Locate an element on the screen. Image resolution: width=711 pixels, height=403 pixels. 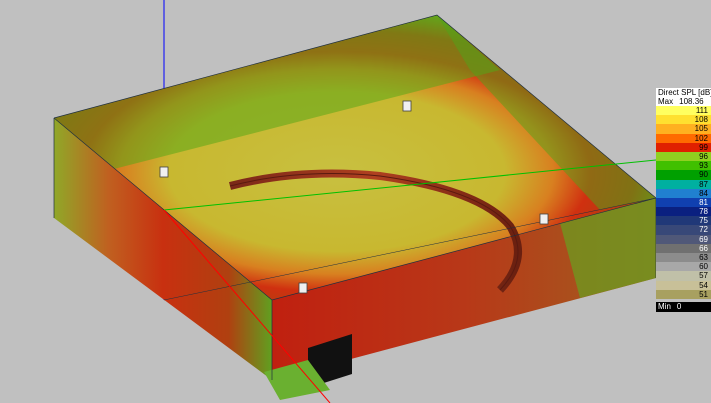
legend-level: 78 is located at coordinates (683, 212).